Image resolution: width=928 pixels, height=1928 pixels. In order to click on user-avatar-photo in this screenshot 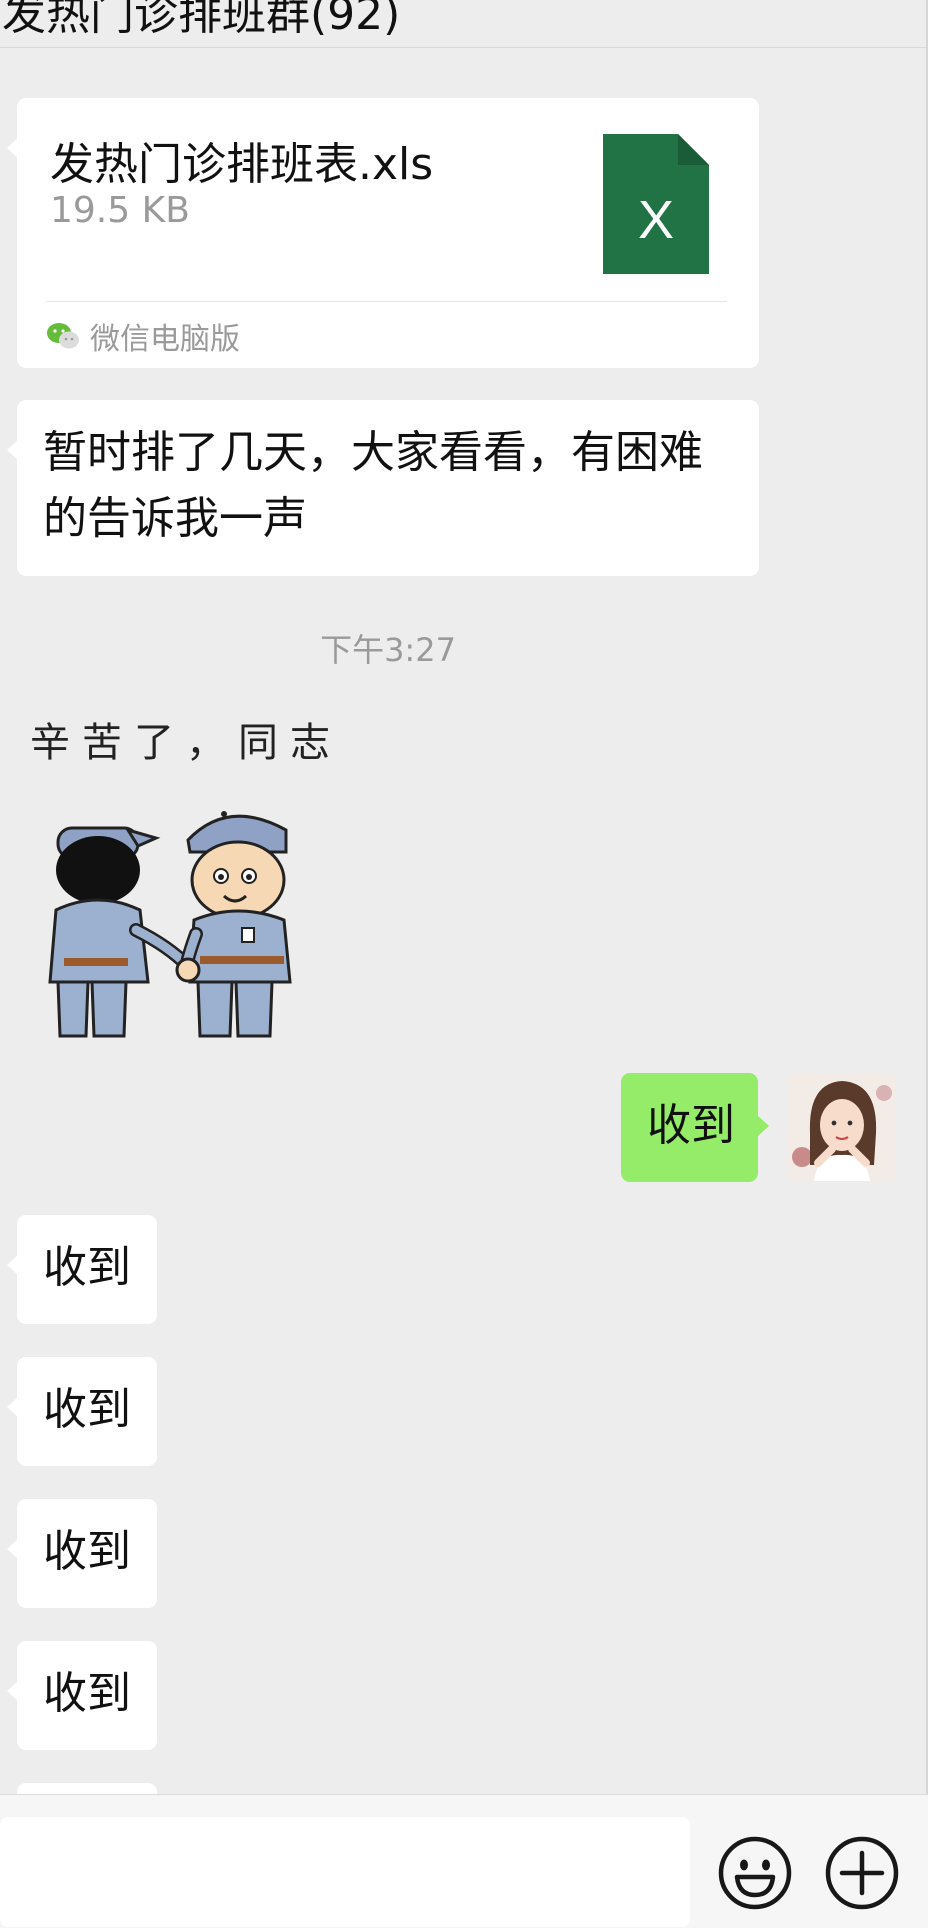, I will do `click(842, 1127)`.